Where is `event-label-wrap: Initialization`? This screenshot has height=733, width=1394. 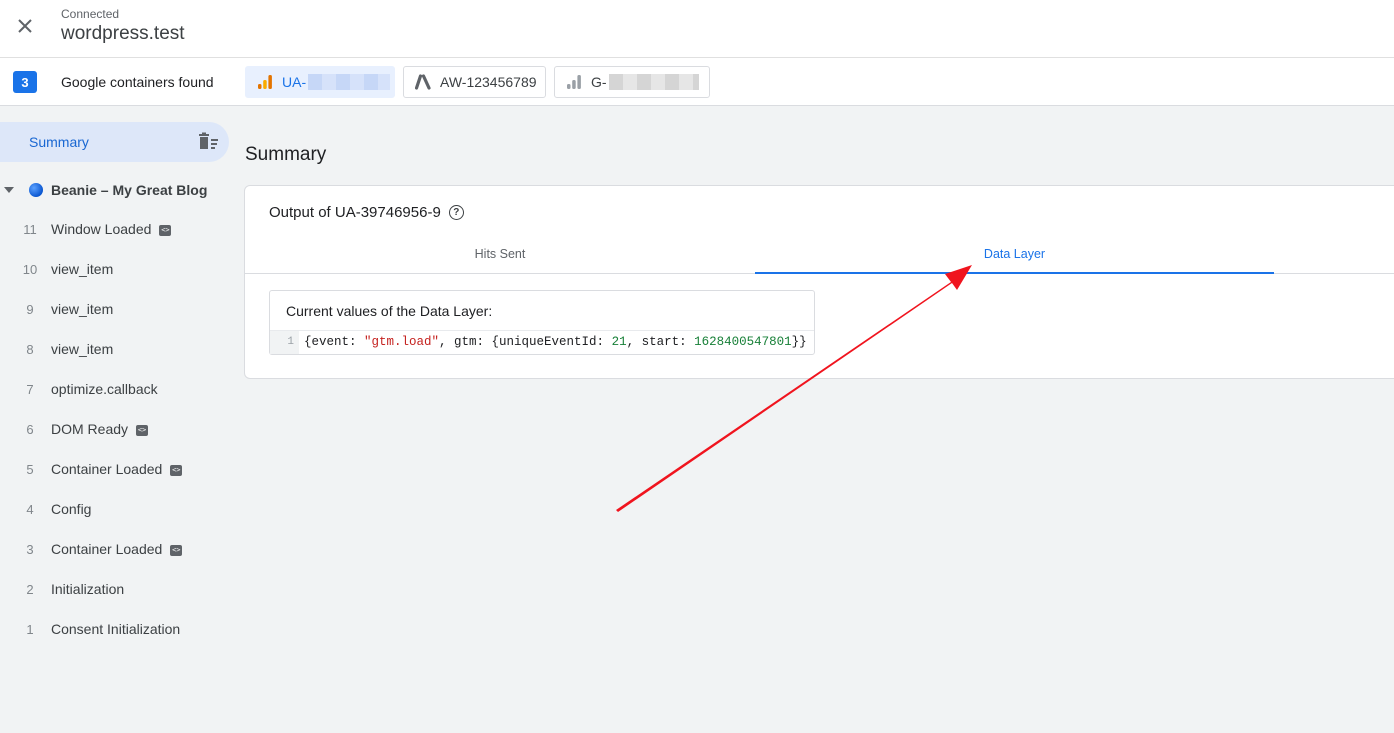 event-label-wrap: Initialization is located at coordinates (87, 589).